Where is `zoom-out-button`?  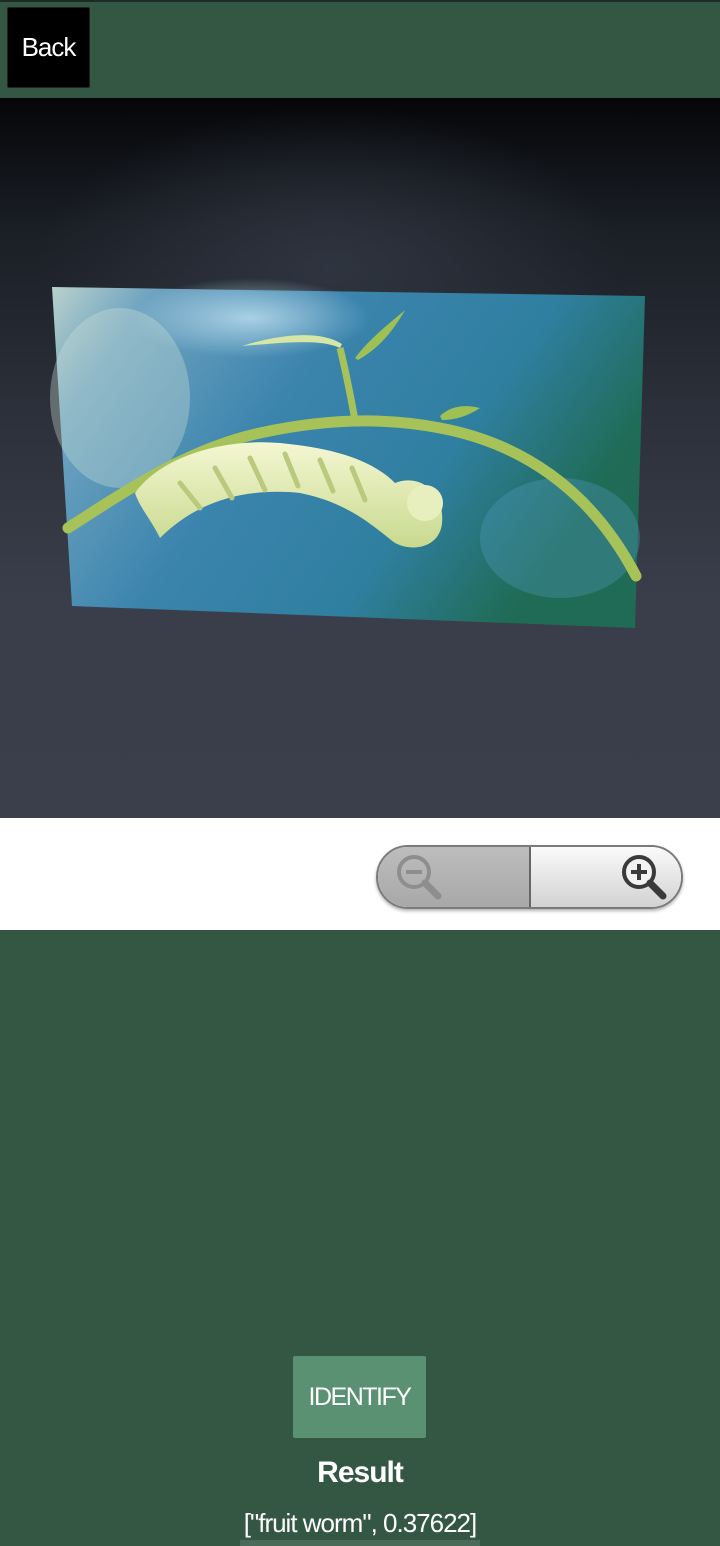 zoom-out-button is located at coordinates (454, 877).